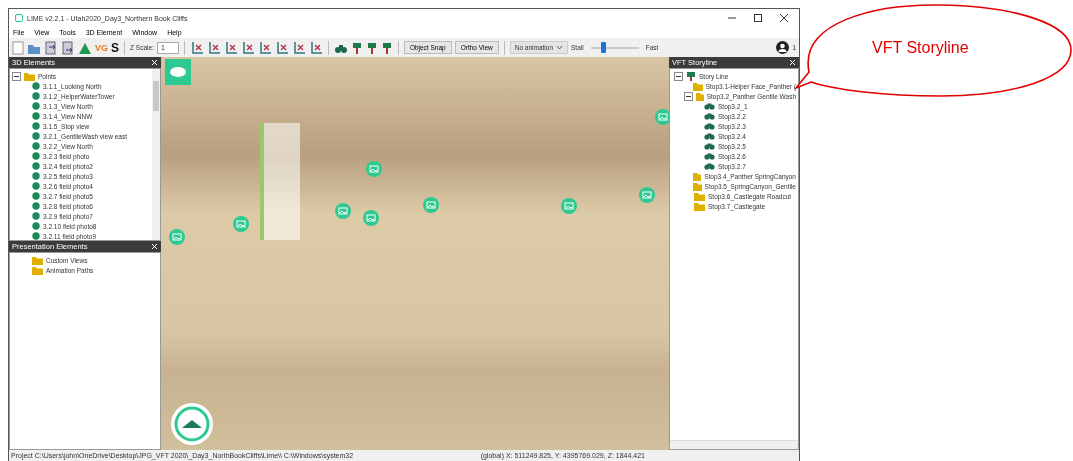 Image resolution: width=1073 pixels, height=461 pixels. I want to click on chevron-down-icon, so click(559, 47).